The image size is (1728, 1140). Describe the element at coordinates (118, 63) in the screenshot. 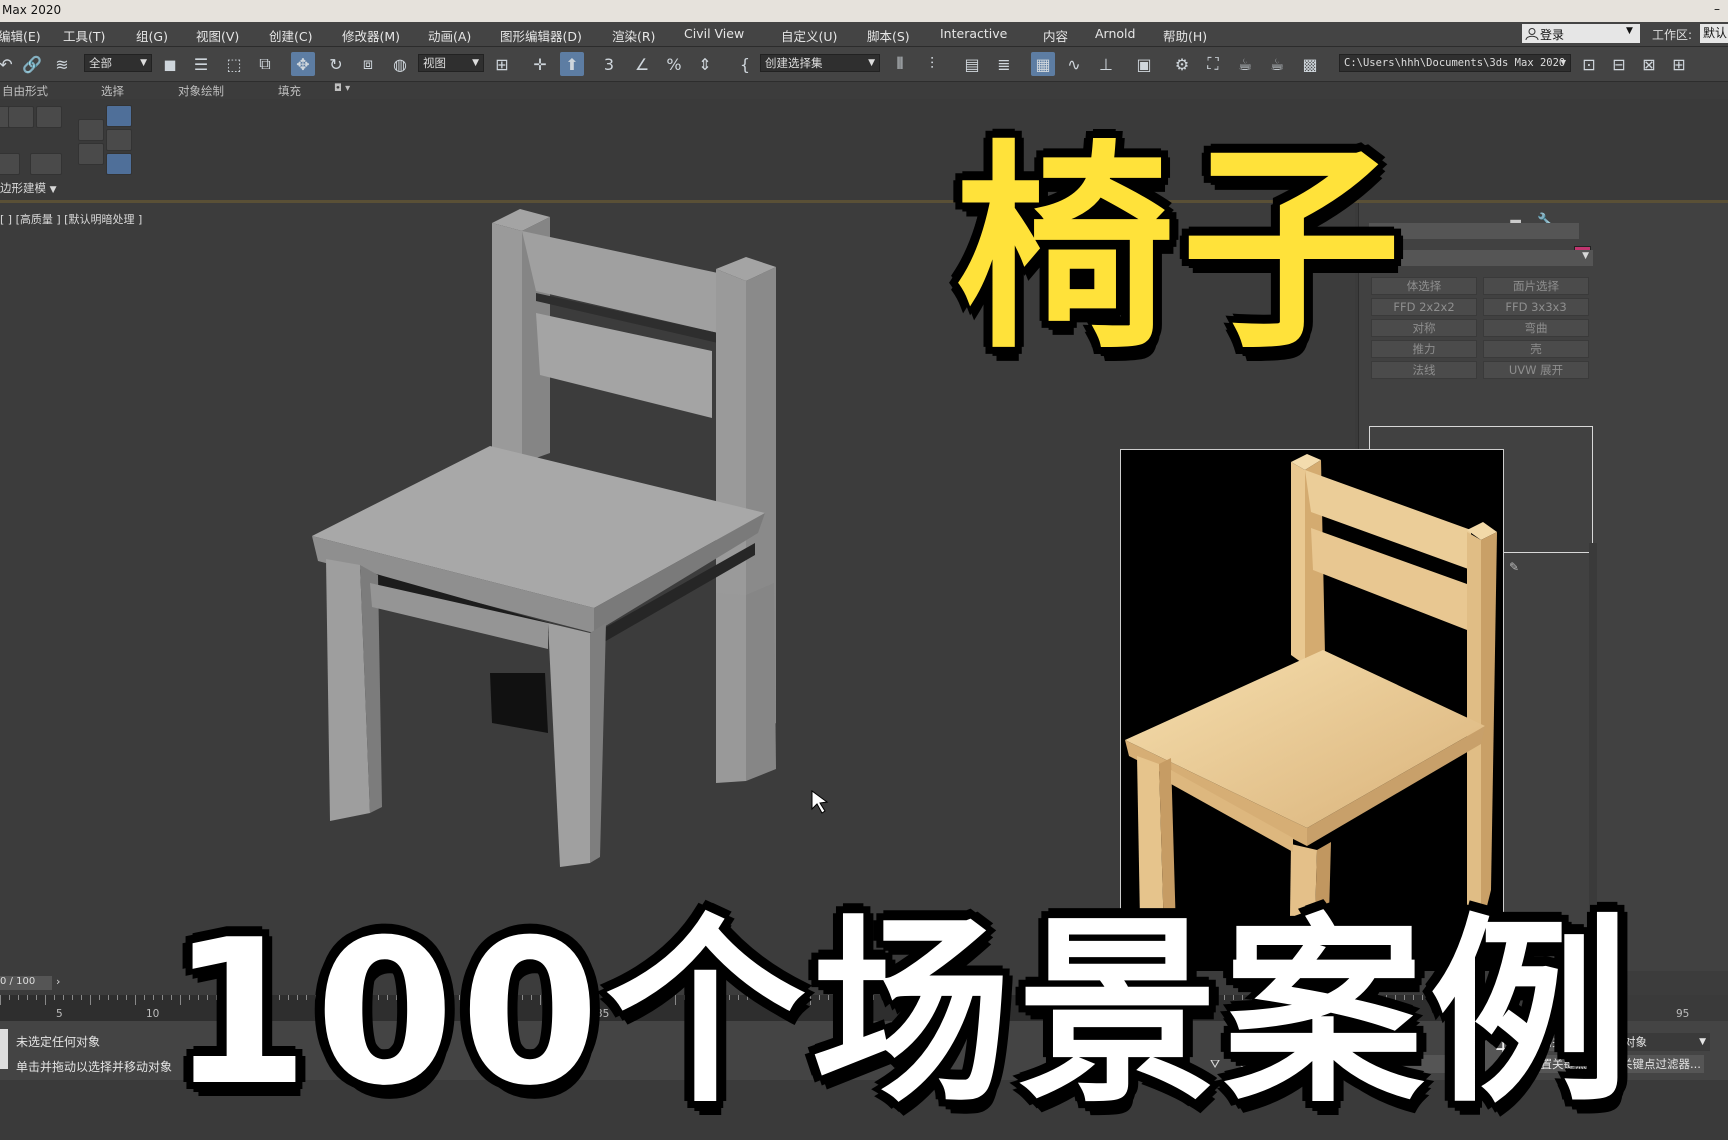

I see `selection-filter-dropdown: 全部 ▼` at that location.